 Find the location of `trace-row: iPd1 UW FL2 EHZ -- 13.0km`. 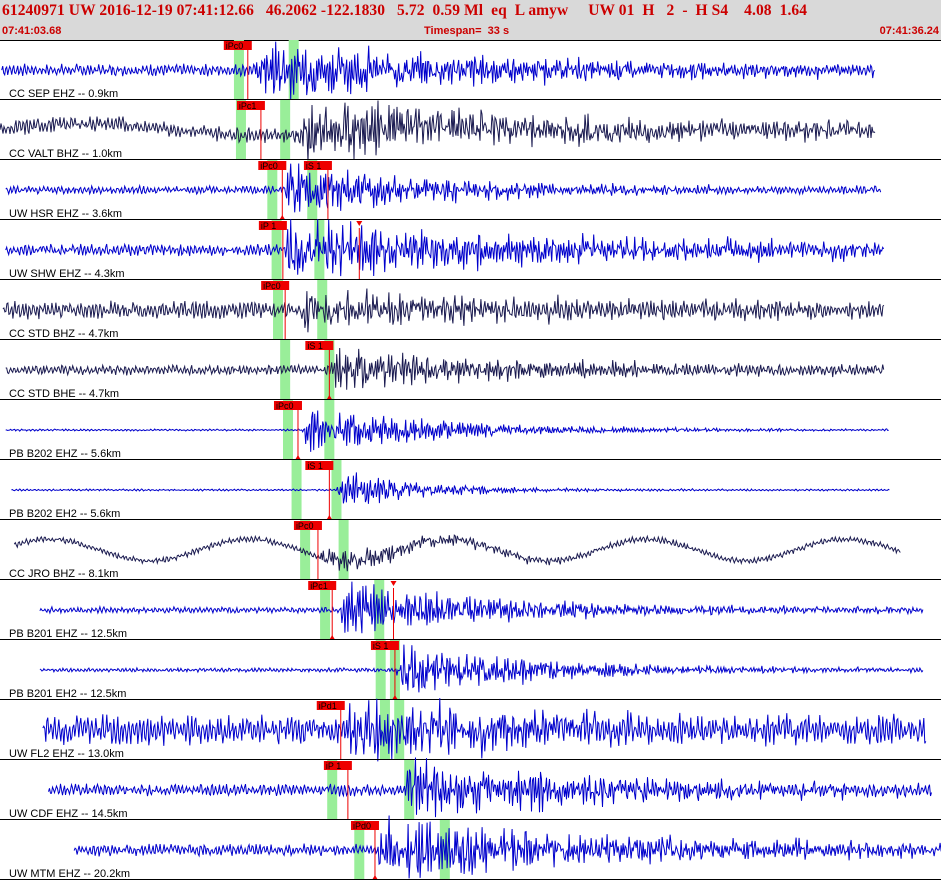

trace-row: iPd1 UW FL2 EHZ -- 13.0km is located at coordinates (470, 730).